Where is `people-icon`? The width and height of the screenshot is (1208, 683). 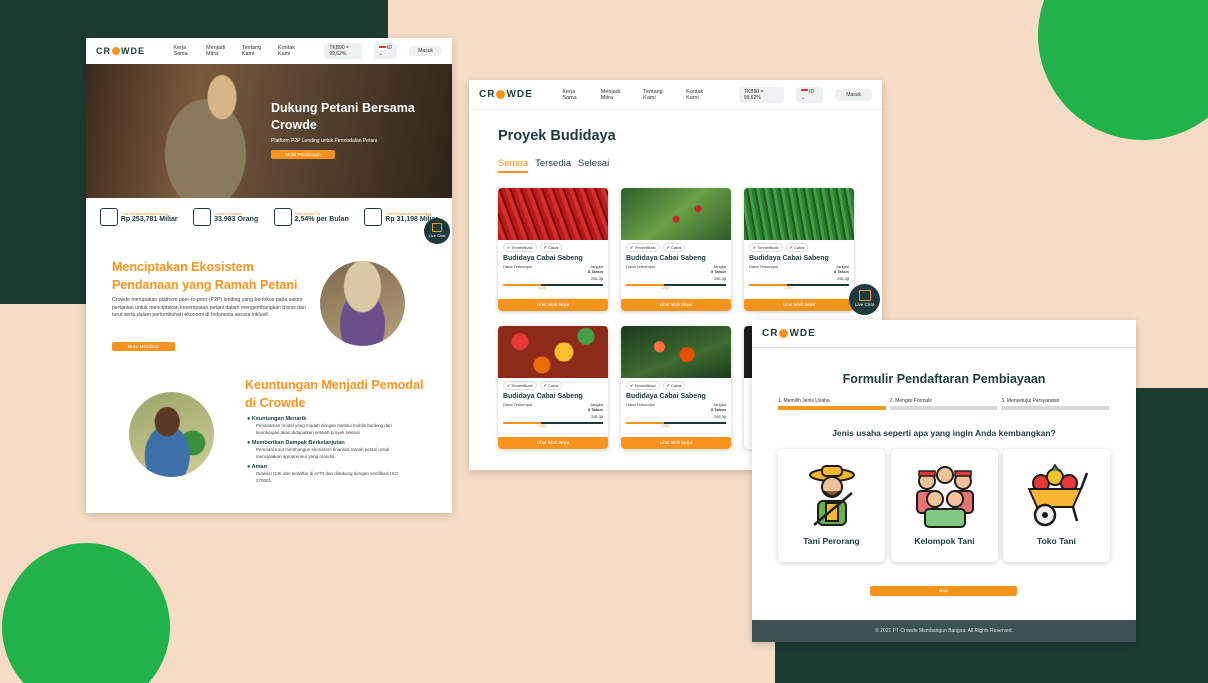 people-icon is located at coordinates (202, 217).